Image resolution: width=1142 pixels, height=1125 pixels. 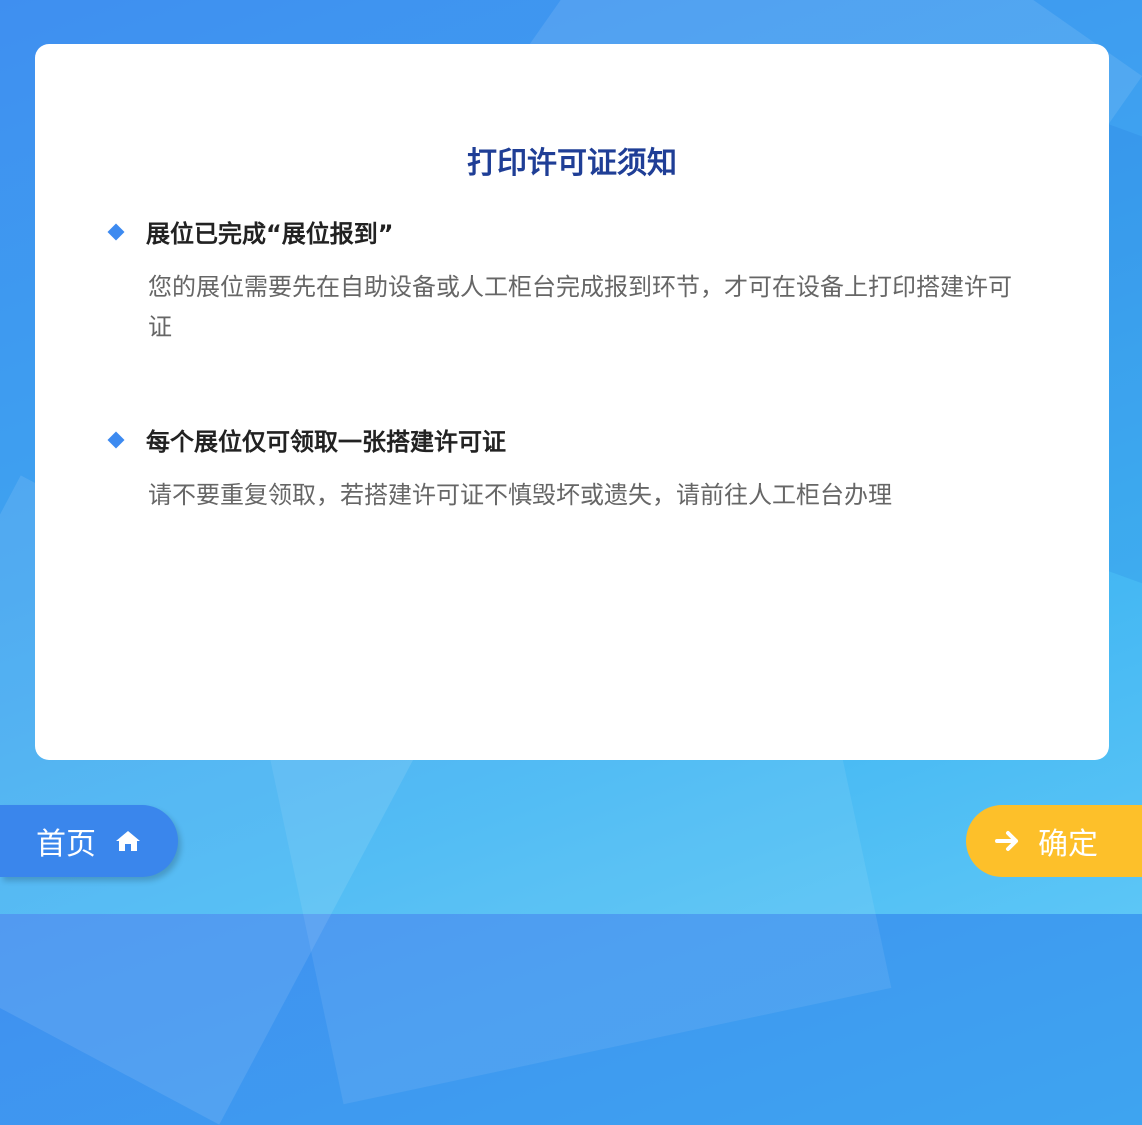 I want to click on home-button: 首页, so click(x=89, y=841).